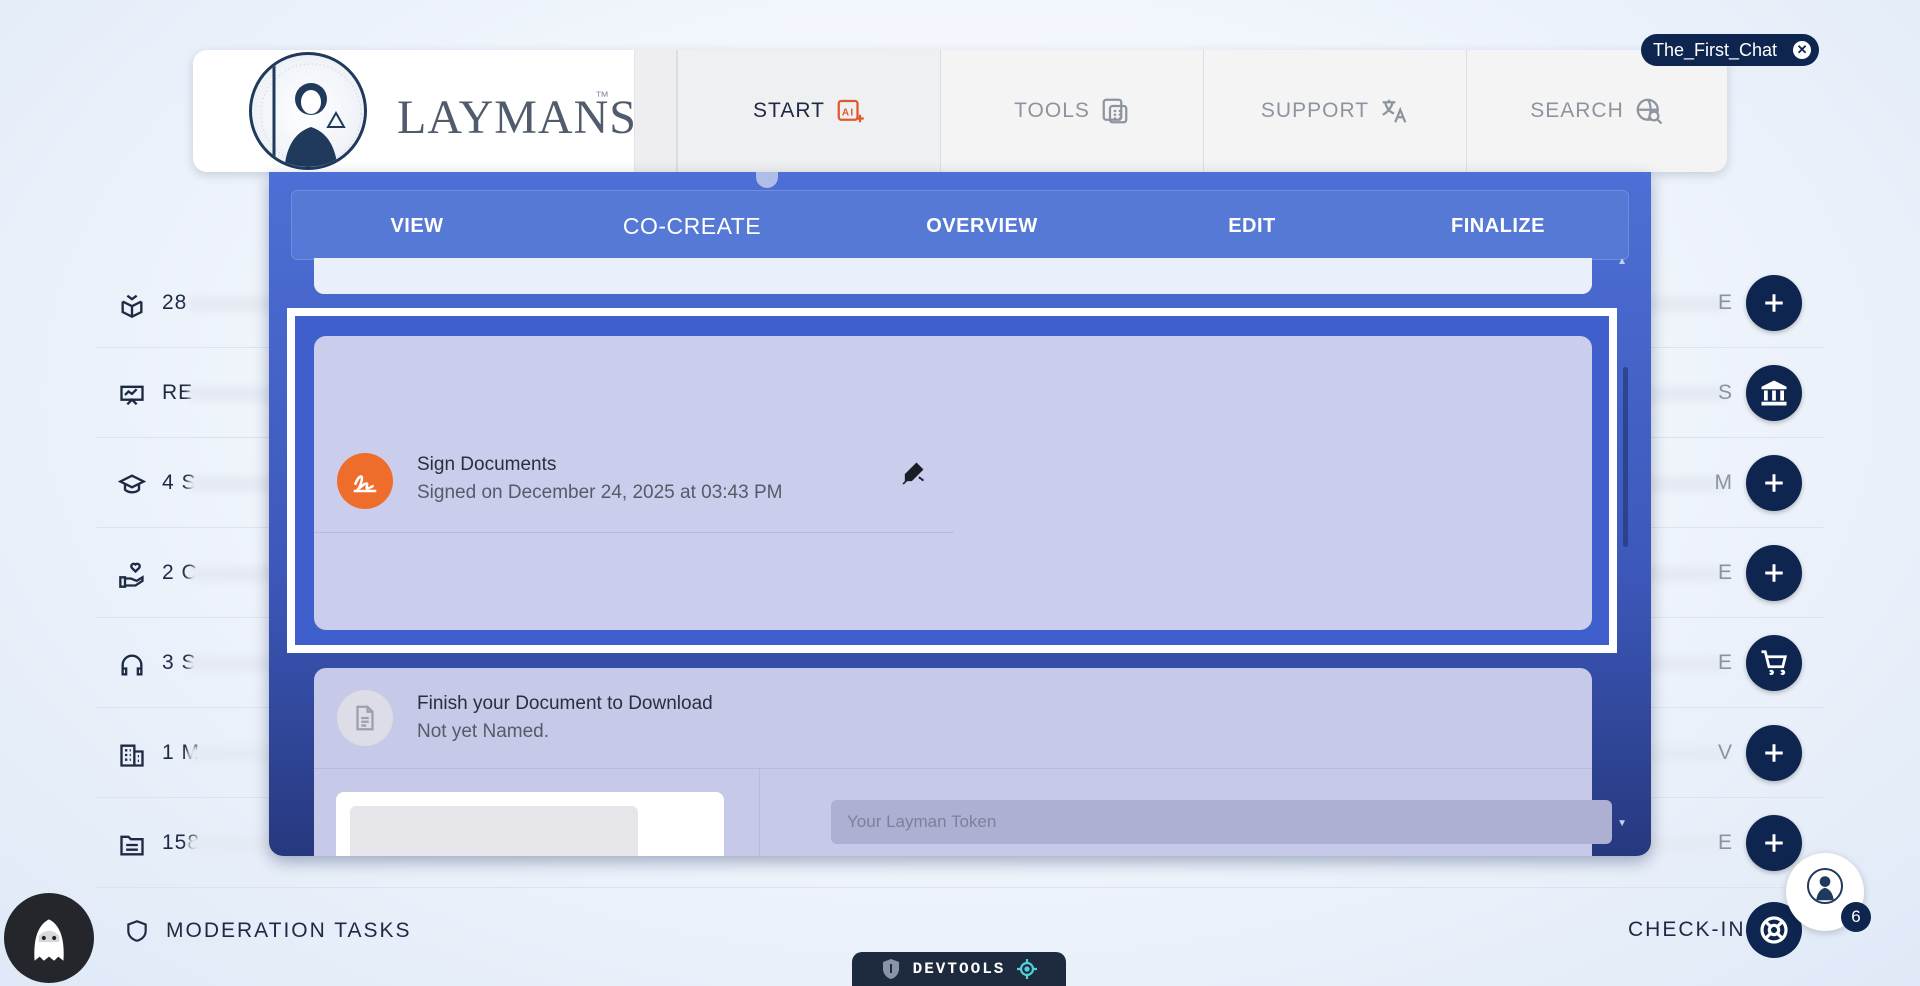  I want to click on lifebuoy-icon, so click(1774, 930).